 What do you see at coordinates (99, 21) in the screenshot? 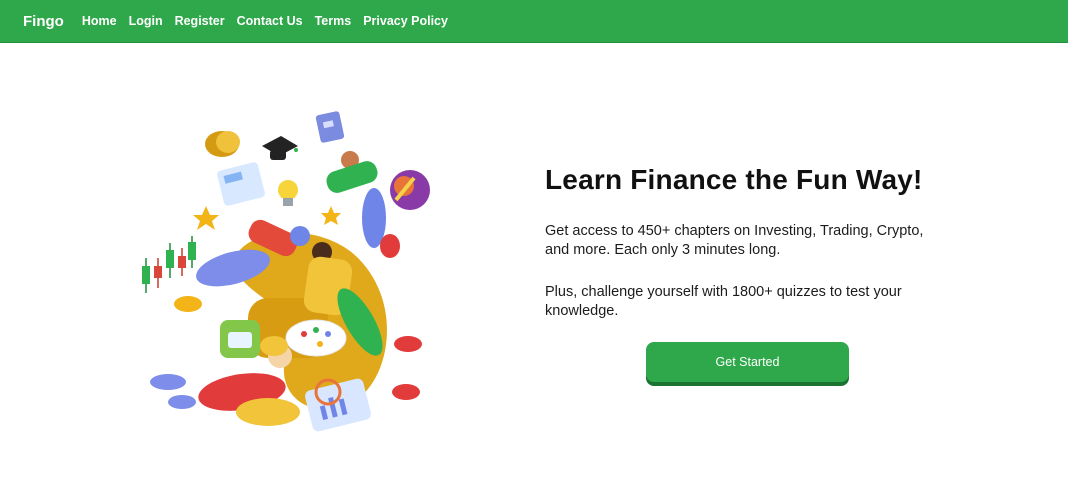
I see `nav-link-home: Home` at bounding box center [99, 21].